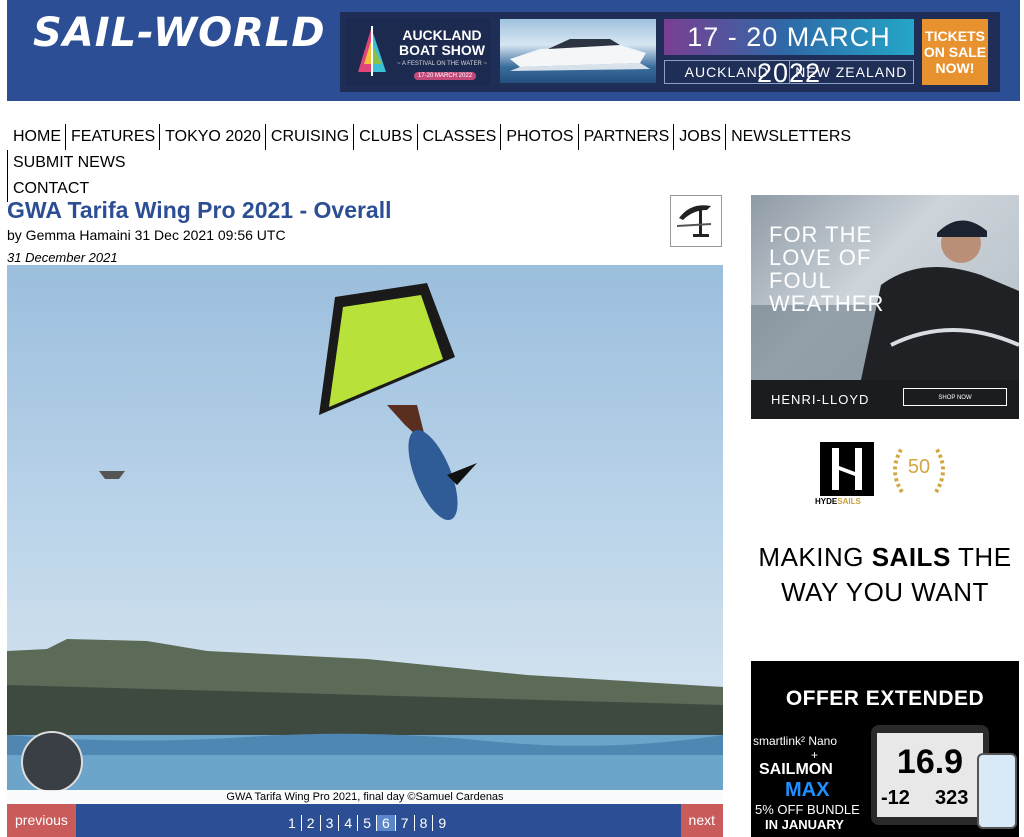 The height and width of the screenshot is (837, 1024). Describe the element at coordinates (955, 397) in the screenshot. I see `shop-now-button: SHOP NOW` at that location.